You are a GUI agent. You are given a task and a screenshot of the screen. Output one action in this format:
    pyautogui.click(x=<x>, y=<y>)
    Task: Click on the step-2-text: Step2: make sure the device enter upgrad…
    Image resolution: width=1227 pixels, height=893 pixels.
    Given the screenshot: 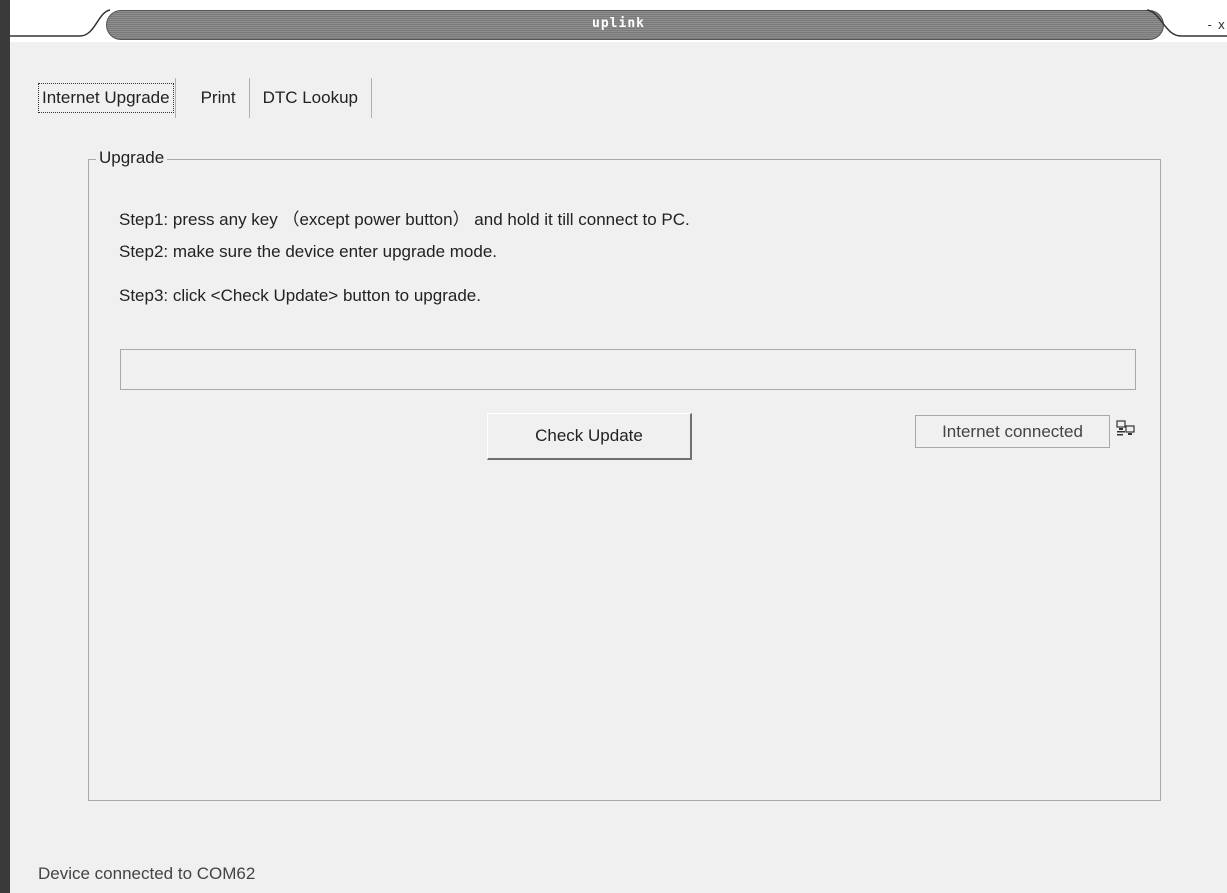 What is the action you would take?
    pyautogui.click(x=308, y=251)
    